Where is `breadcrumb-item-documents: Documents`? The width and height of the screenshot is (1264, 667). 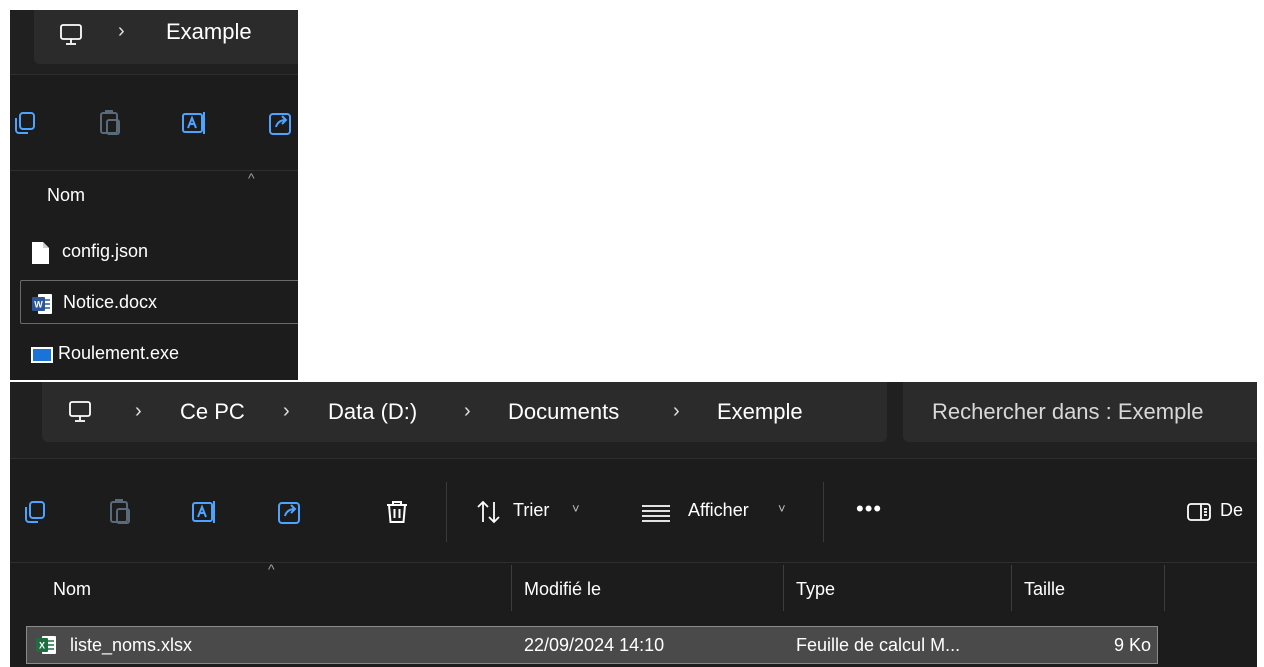 breadcrumb-item-documents: Documents is located at coordinates (563, 412).